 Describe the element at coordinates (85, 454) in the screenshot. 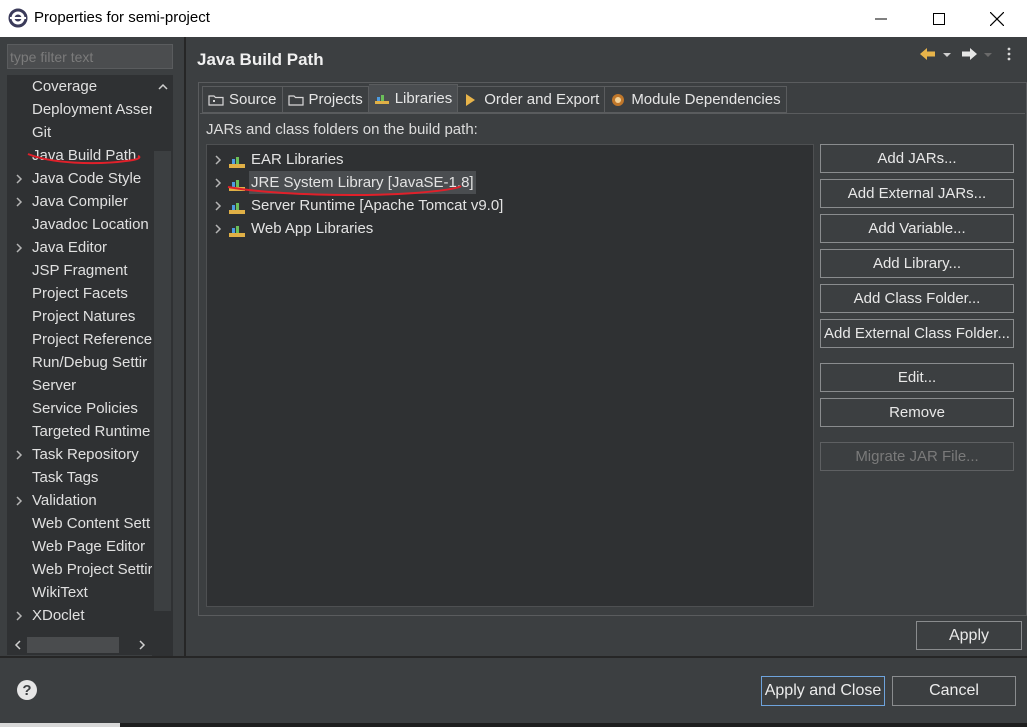

I see `sidebar-item-label: Task Repository` at that location.